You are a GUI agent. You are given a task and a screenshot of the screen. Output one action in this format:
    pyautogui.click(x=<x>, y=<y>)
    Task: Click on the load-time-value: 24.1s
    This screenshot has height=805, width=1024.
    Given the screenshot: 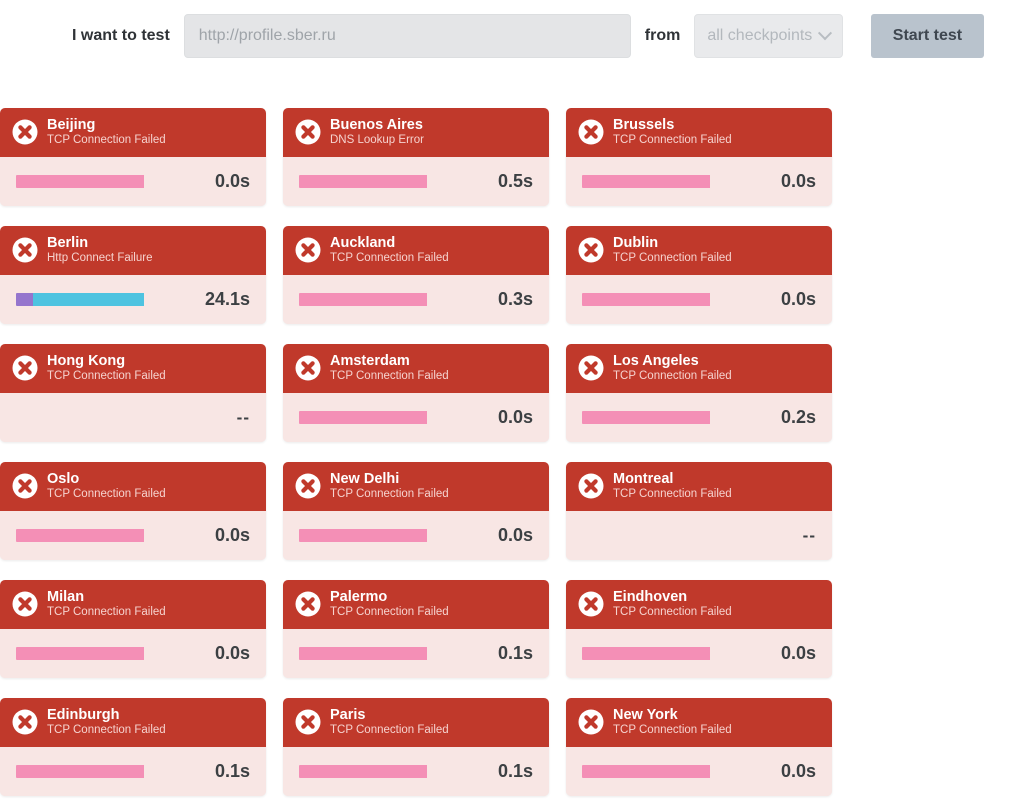 What is the action you would take?
    pyautogui.click(x=227, y=299)
    